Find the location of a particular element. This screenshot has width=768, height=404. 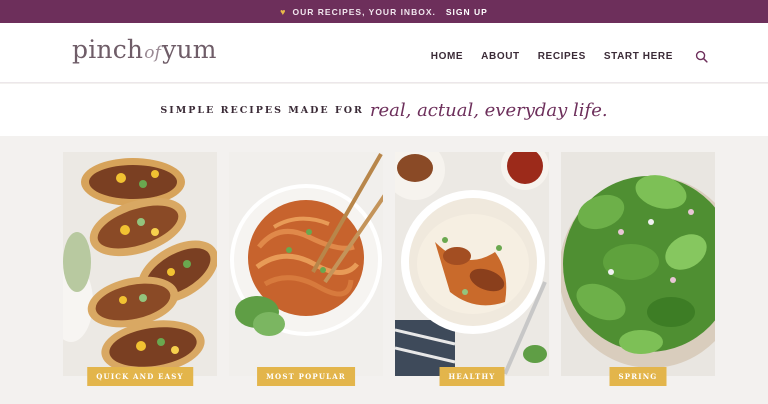

promo-text: OUR RECIPES, YOUR INBOX. is located at coordinates (364, 11).